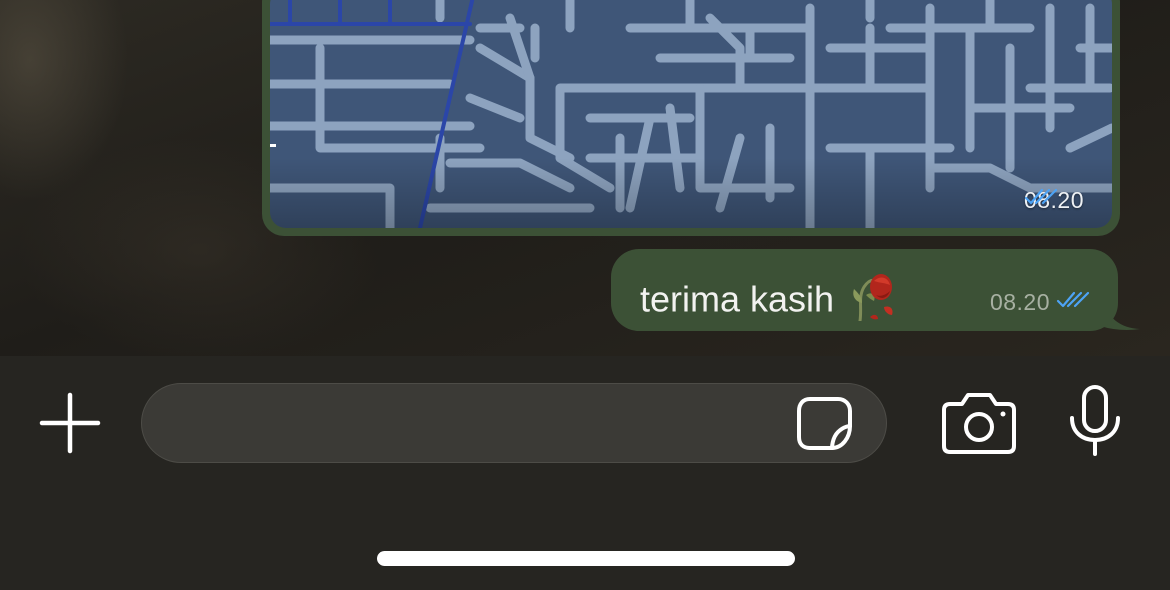  What do you see at coordinates (737, 299) in the screenshot?
I see `message-body: terima kasih` at bounding box center [737, 299].